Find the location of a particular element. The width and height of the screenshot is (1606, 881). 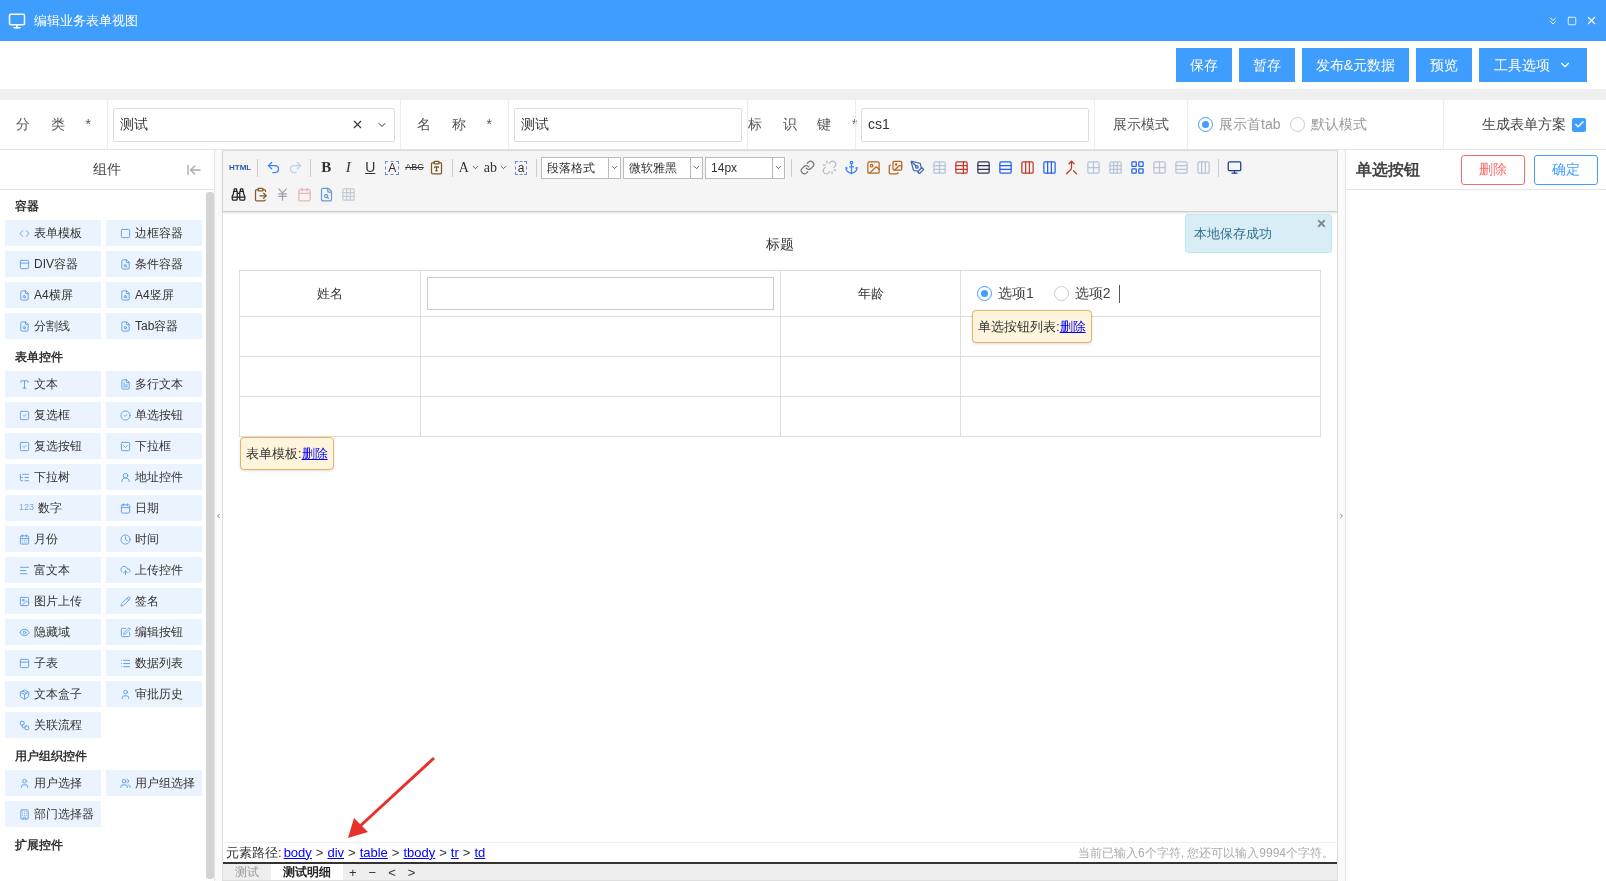

component-item: Tab容器 is located at coordinates (154, 326).